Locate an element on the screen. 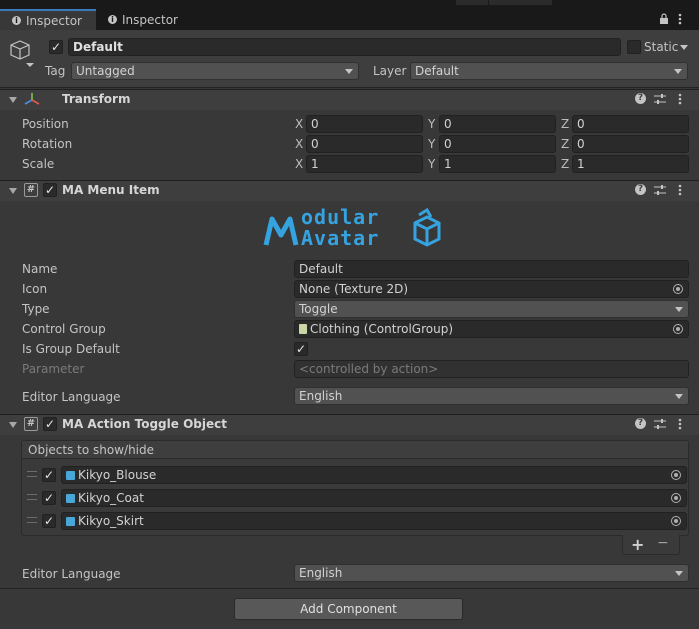 This screenshot has height=629, width=699. type-label: Type is located at coordinates (36, 309).